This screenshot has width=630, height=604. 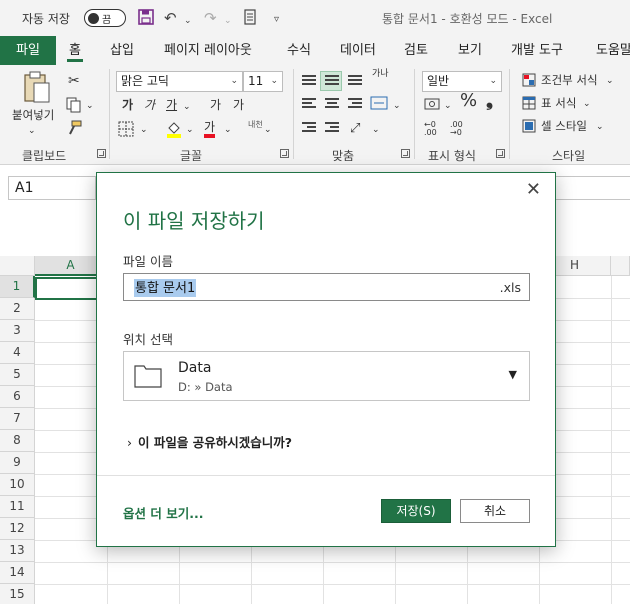 I want to click on cut-icon: ✂, so click(x=74, y=81).